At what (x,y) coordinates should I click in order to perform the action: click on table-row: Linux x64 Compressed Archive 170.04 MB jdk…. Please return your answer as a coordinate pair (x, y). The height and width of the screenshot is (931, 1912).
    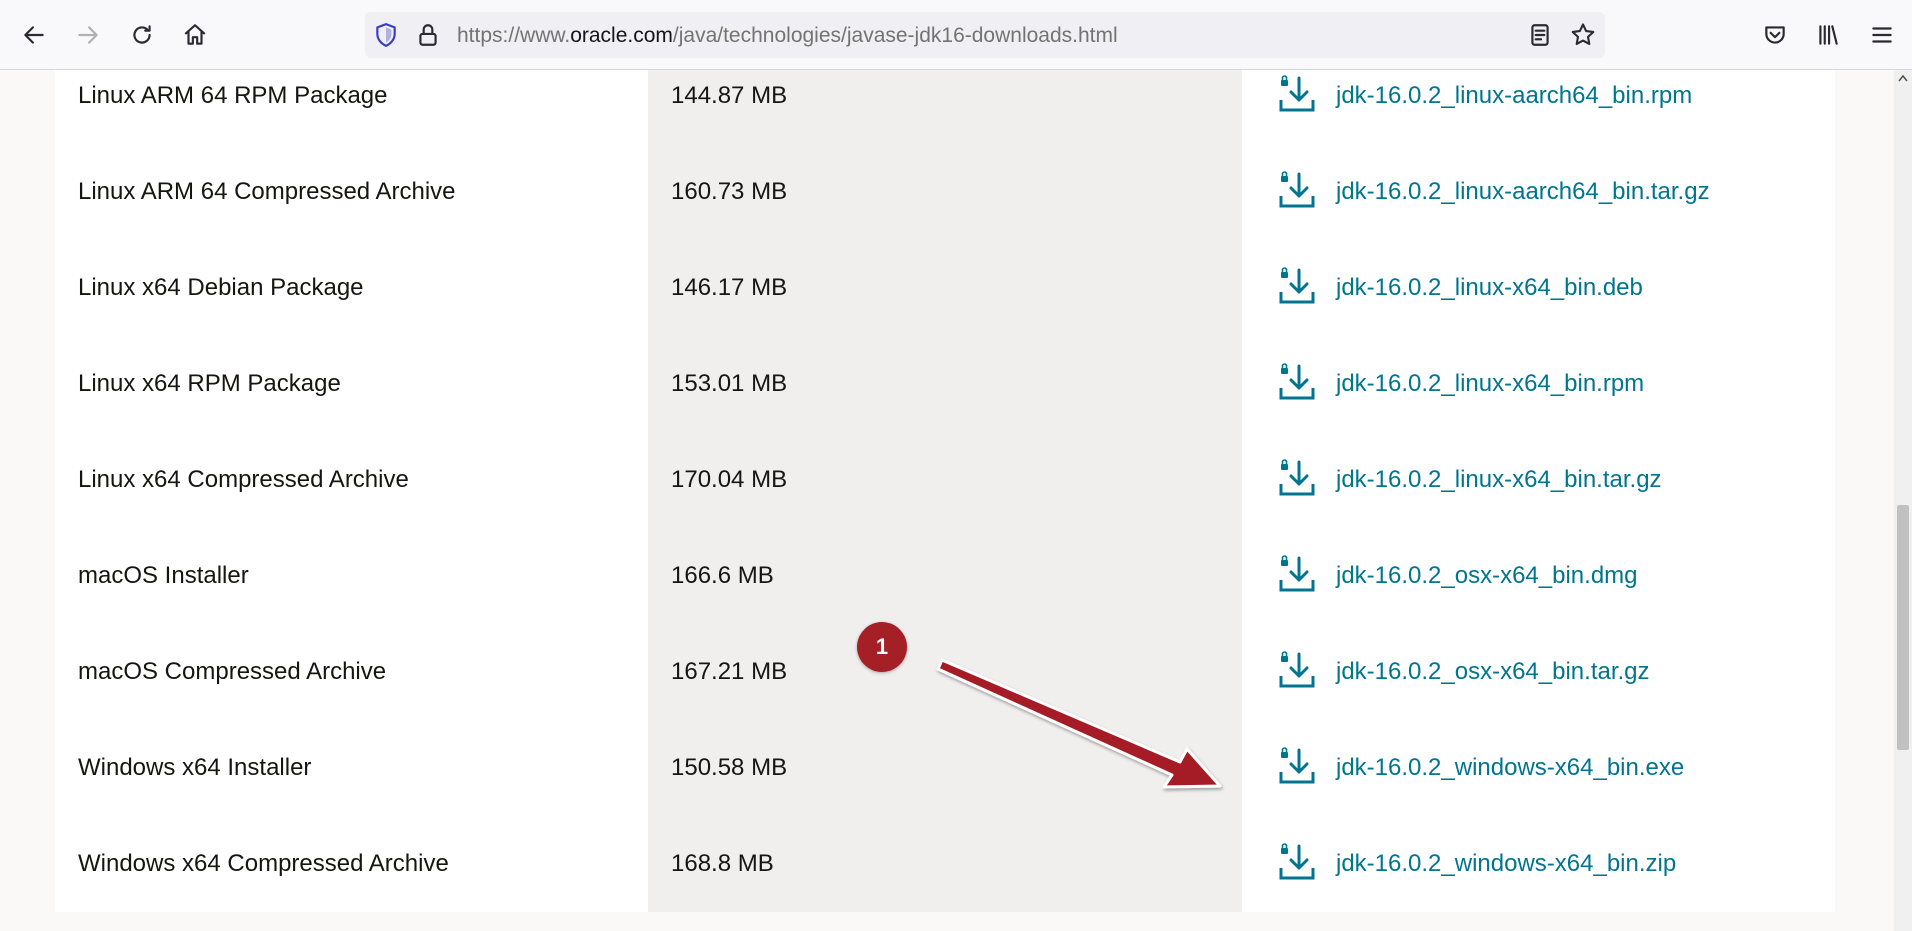
    Looking at the image, I should click on (945, 480).